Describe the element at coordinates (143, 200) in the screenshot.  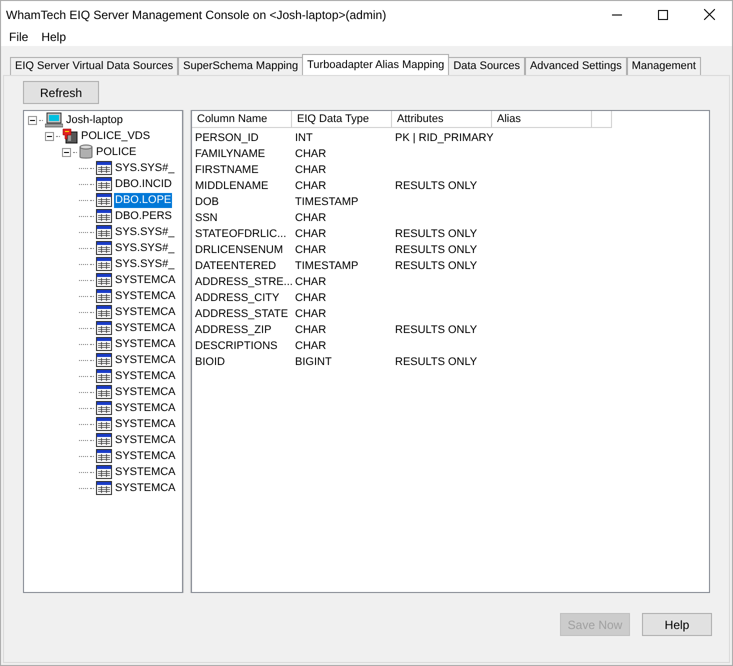
I see `tree-item: DBO.LOPE` at that location.